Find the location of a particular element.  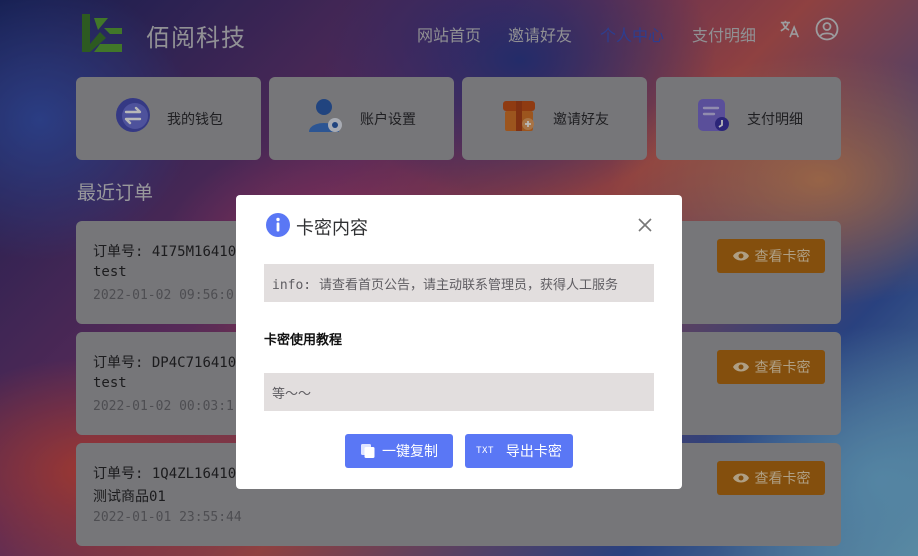

info-icon is located at coordinates (278, 225).